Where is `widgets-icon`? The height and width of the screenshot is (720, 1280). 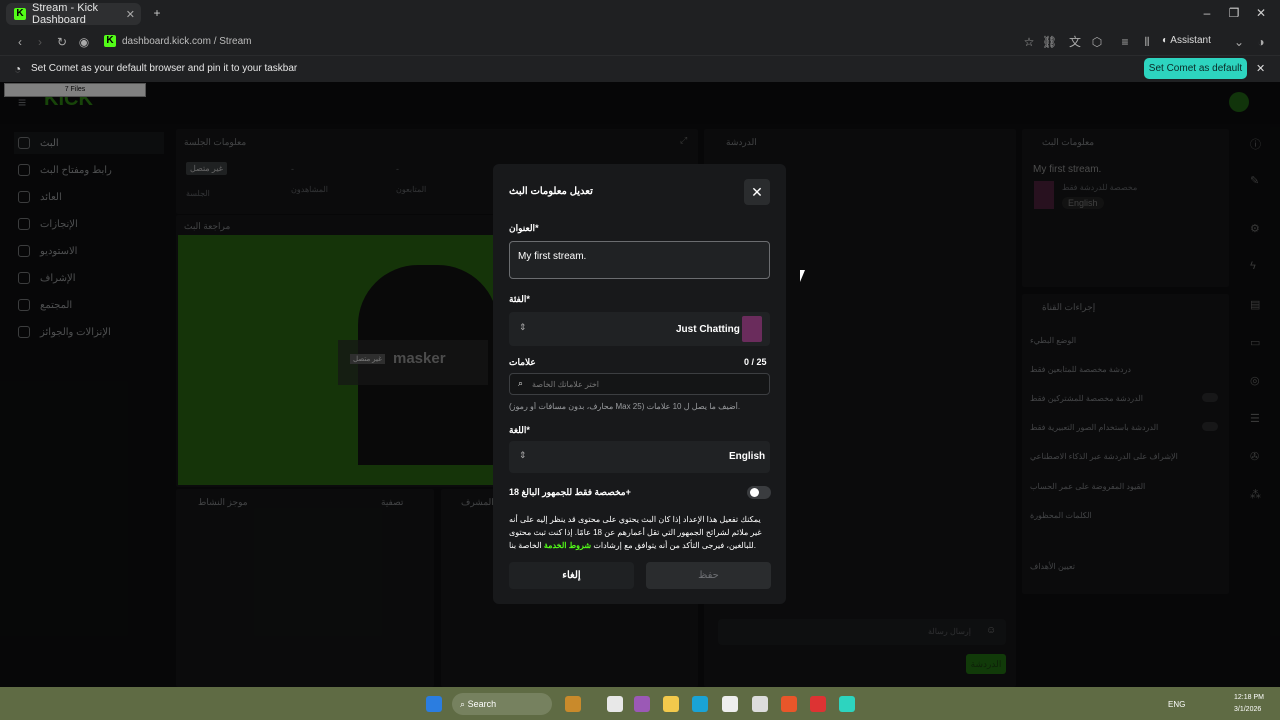 widgets-icon is located at coordinates (573, 704).